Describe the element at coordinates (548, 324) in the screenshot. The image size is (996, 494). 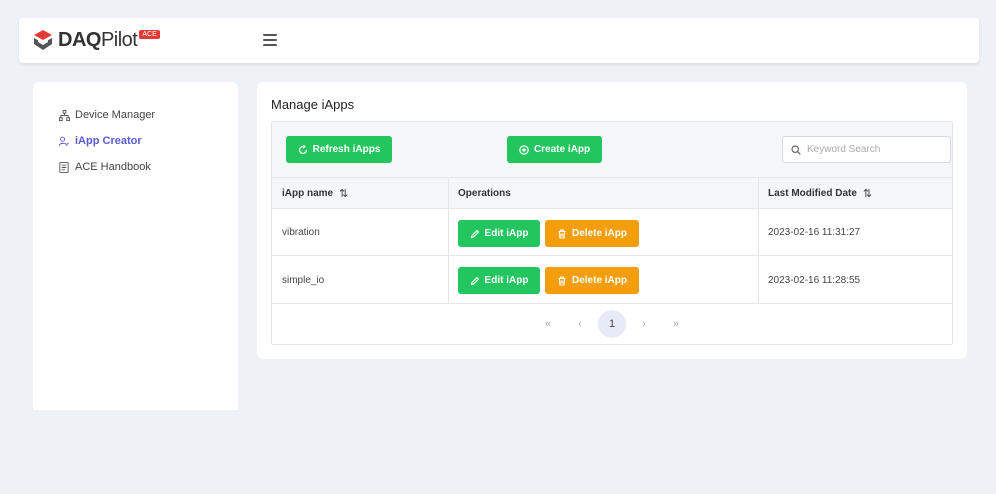
I see `first-page-button: «` at that location.